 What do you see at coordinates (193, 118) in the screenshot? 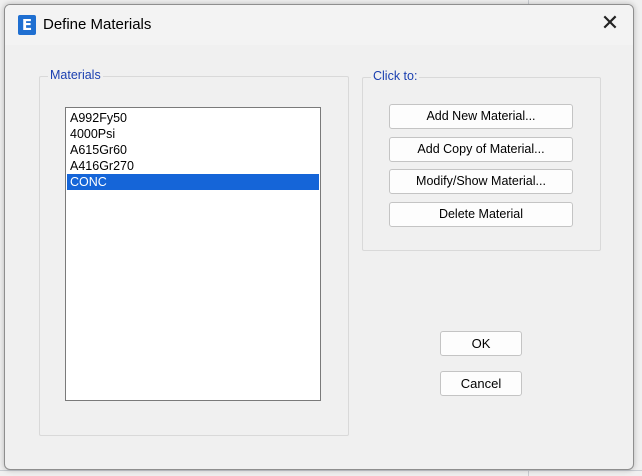
I see `material-list-item: A992Fy50` at bounding box center [193, 118].